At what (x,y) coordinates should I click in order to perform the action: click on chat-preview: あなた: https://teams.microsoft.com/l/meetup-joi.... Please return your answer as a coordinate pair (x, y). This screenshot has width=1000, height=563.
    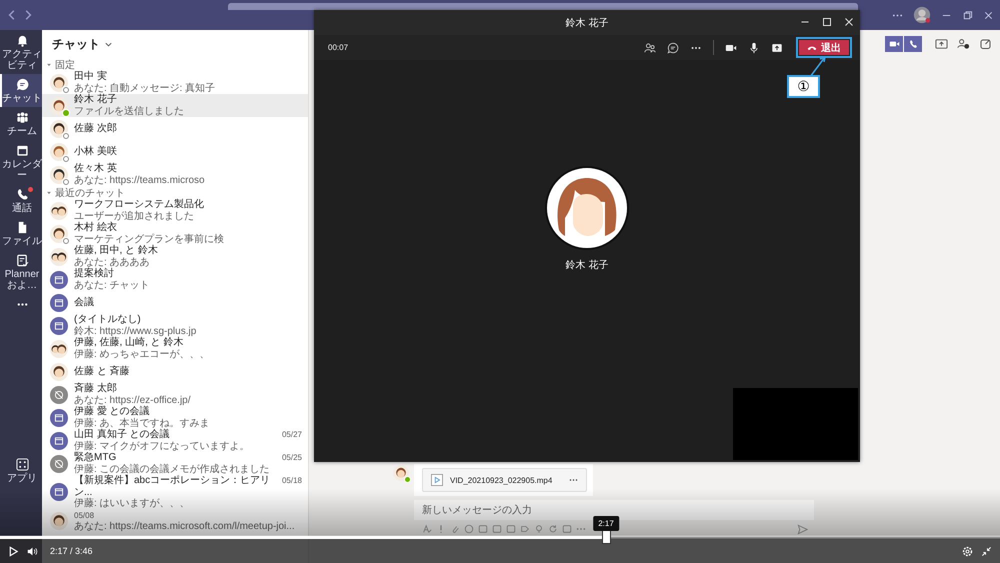
    Looking at the image, I should click on (185, 526).